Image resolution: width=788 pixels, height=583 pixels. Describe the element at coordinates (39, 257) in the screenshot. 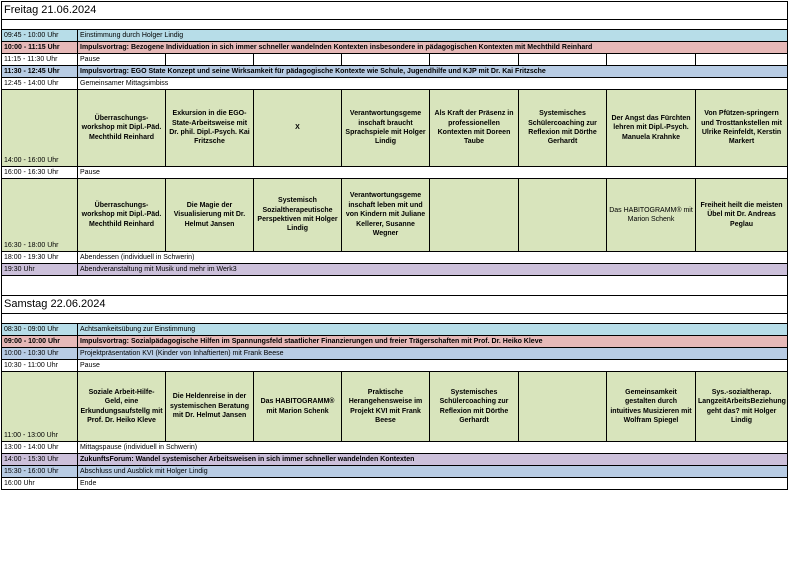

I see `time-cell: 18:00 - 19:30 Uhr` at that location.